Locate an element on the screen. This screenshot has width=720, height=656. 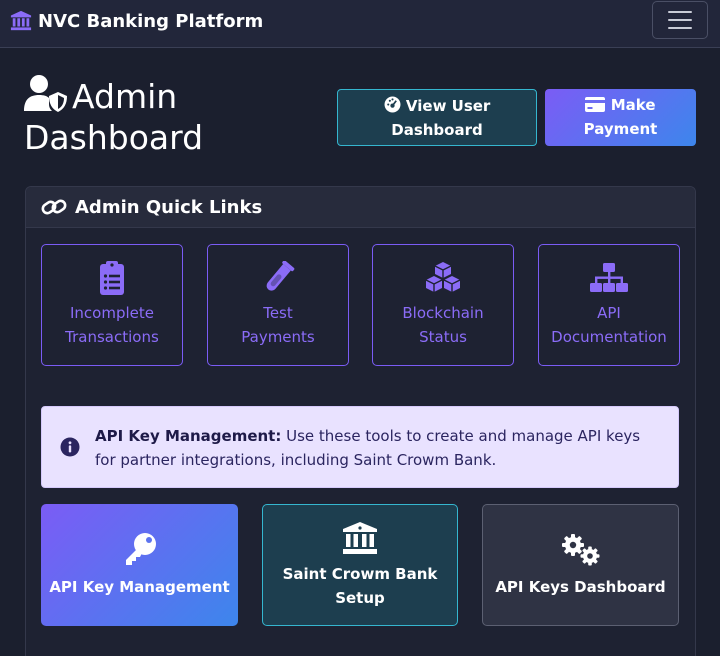
quick-link-api-documentation: API Documentation is located at coordinates (609, 305).